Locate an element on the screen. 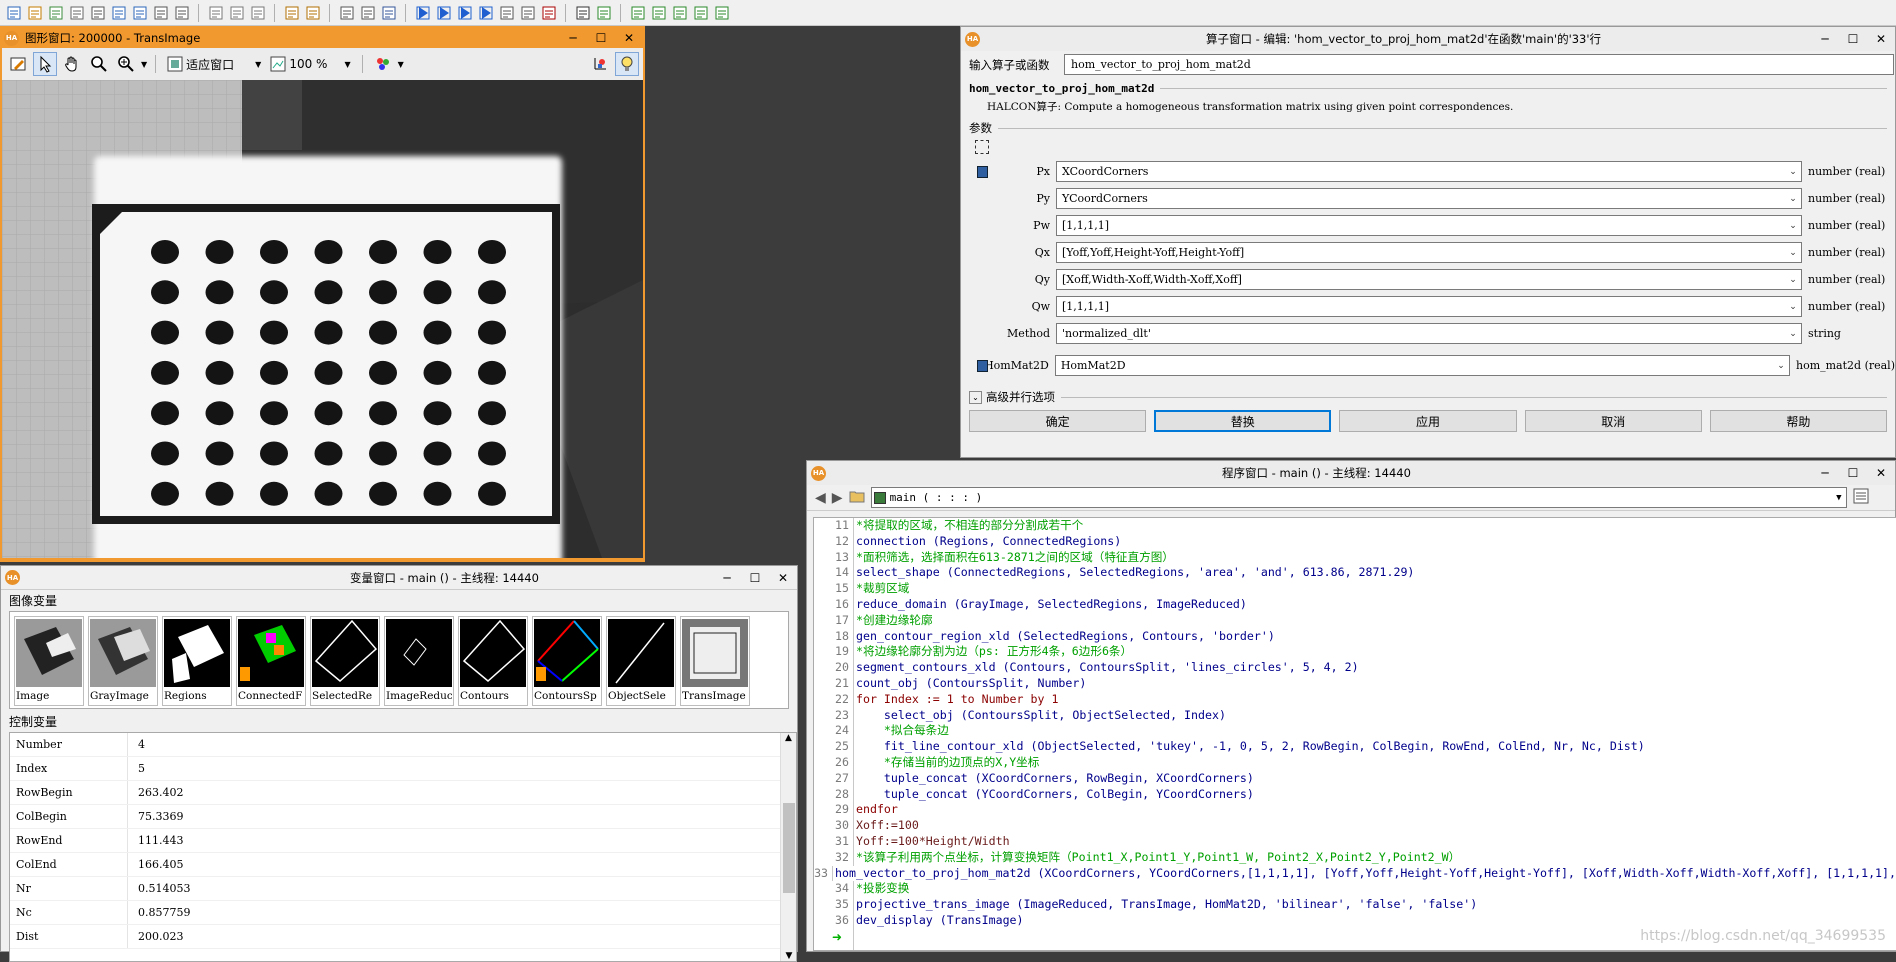 This screenshot has height=962, width=1896. procedure-properties-icon is located at coordinates (1861, 497).